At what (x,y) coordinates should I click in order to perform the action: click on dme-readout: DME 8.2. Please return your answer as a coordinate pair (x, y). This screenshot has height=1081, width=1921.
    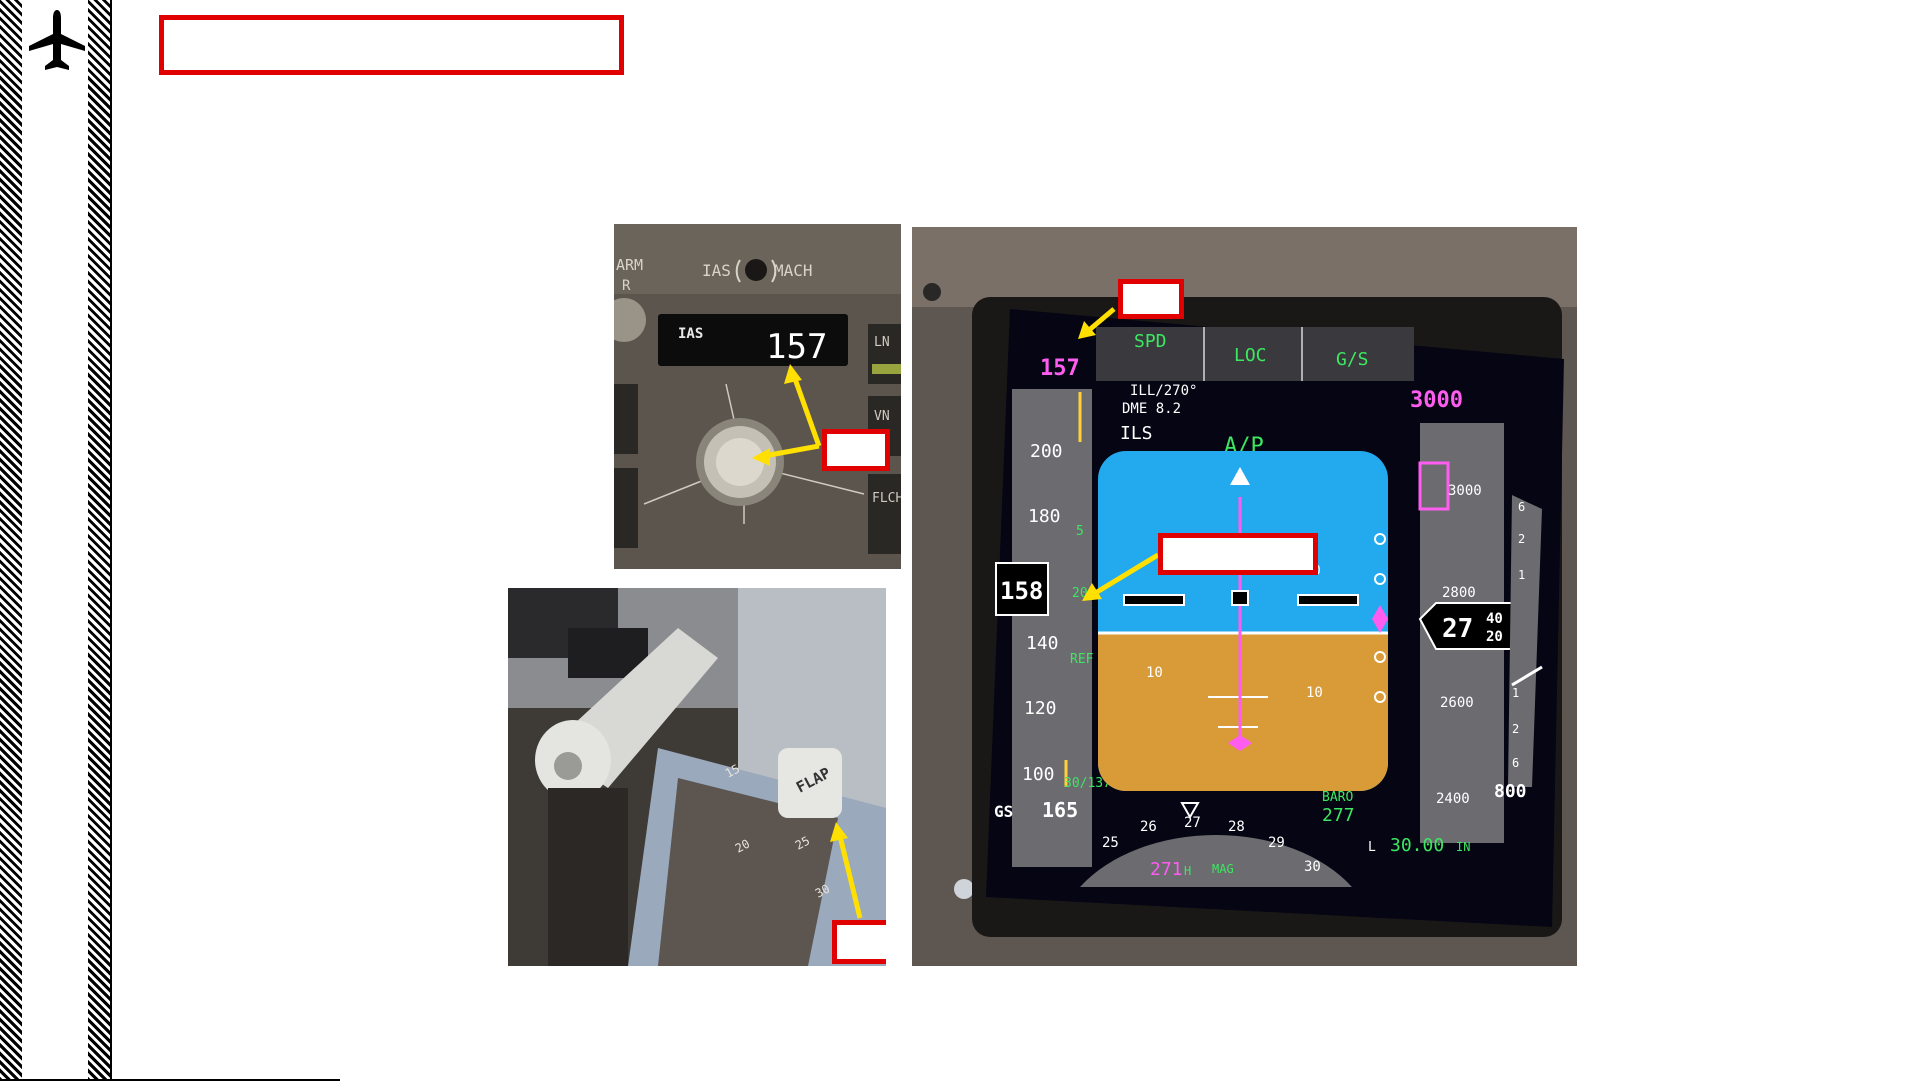
    Looking at the image, I should click on (1151, 409).